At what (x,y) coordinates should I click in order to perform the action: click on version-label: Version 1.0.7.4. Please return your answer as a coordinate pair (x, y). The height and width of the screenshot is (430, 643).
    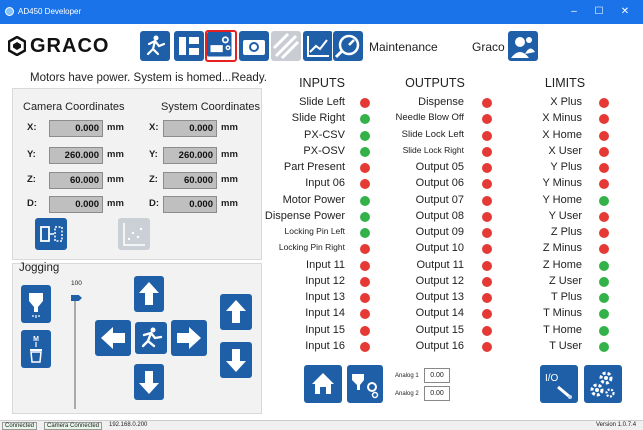
    Looking at the image, I should click on (616, 425).